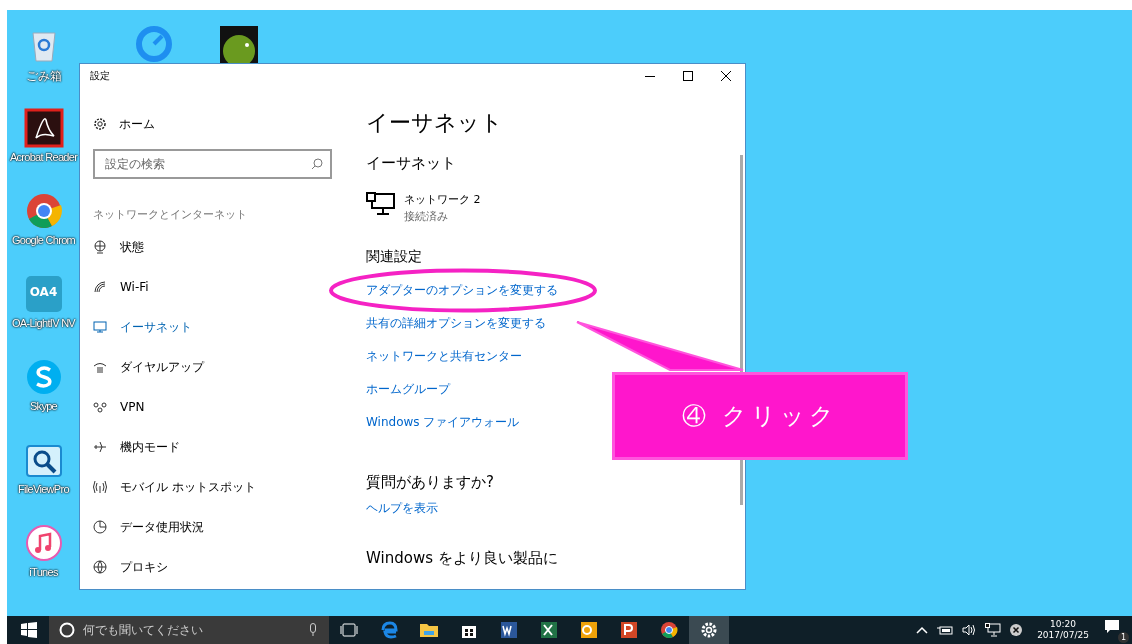  What do you see at coordinates (349, 630) in the screenshot?
I see `taskview-icon` at bounding box center [349, 630].